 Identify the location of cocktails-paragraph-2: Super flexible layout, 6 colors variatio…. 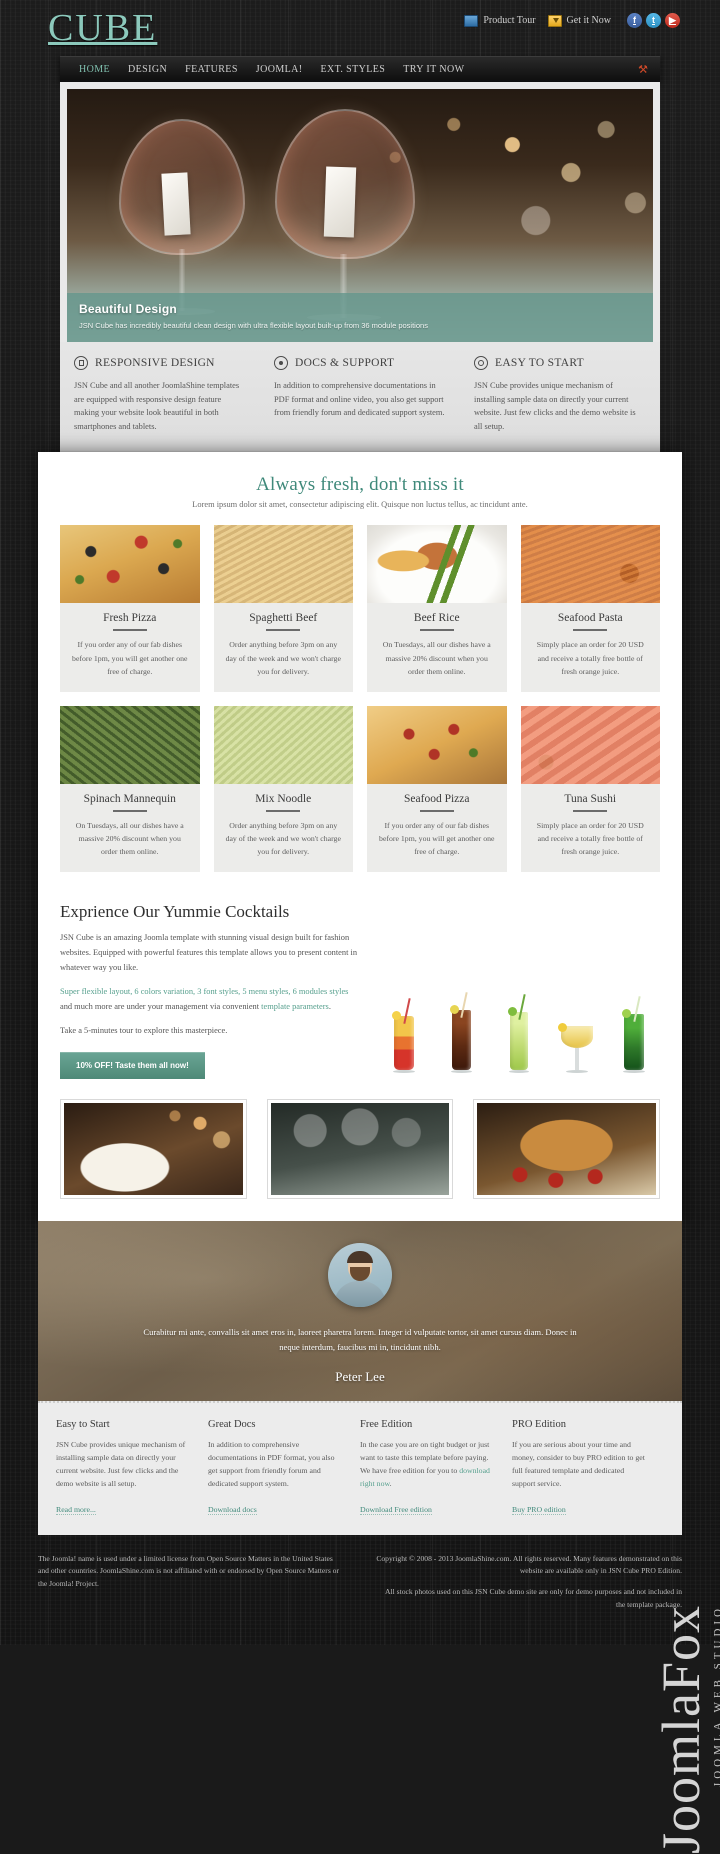
(210, 1000).